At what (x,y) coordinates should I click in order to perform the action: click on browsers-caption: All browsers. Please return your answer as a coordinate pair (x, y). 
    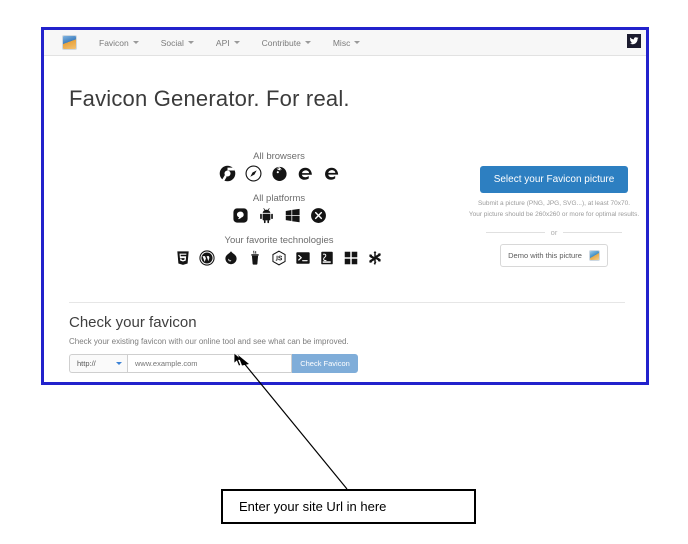
    Looking at the image, I should click on (279, 156).